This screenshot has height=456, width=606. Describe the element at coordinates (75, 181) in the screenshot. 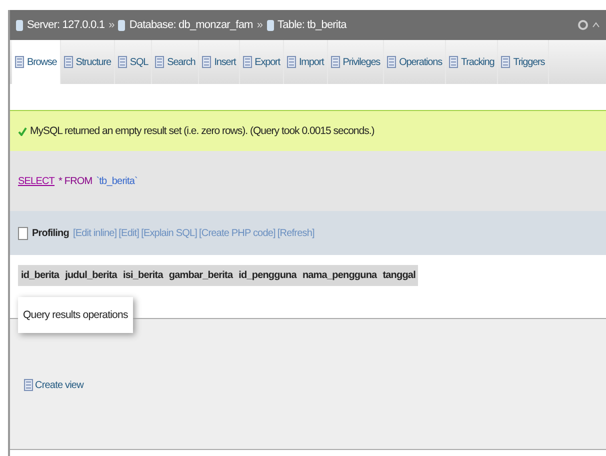

I see `sql-text: * FROM` at that location.